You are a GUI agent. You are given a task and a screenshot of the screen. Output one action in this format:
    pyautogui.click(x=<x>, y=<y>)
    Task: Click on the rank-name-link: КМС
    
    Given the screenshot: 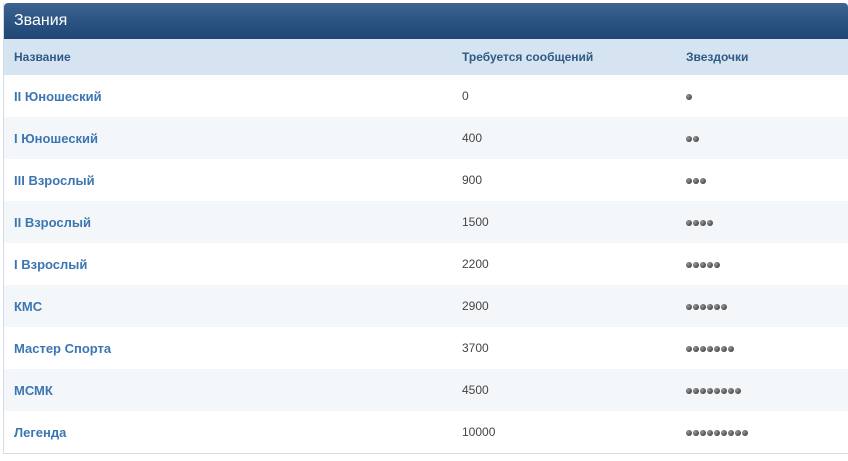 What is the action you would take?
    pyautogui.click(x=28, y=306)
    